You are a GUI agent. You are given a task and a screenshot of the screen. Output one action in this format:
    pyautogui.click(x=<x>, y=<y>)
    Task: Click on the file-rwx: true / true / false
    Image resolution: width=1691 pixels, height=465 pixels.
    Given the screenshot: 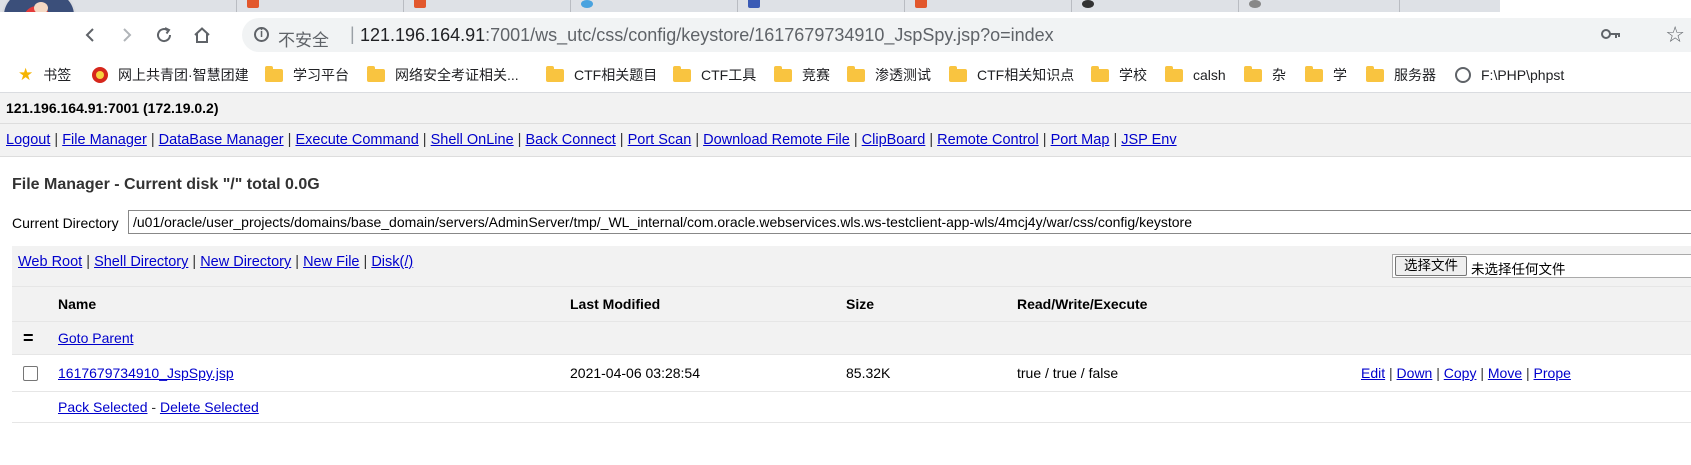 What is the action you would take?
    pyautogui.click(x=1189, y=373)
    